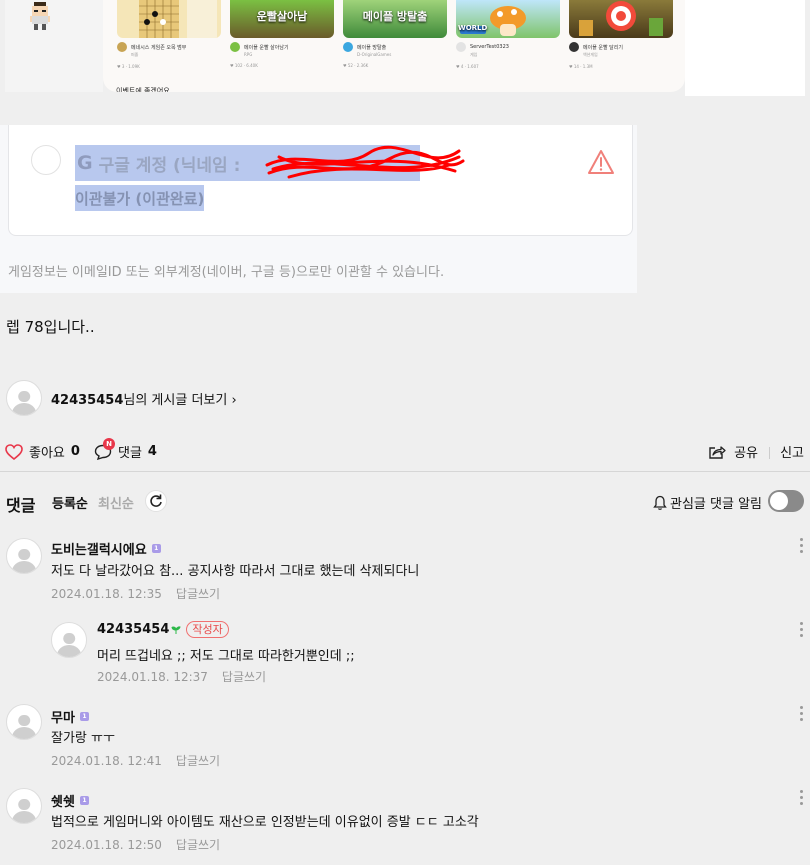 The image size is (810, 865). What do you see at coordinates (707, 502) in the screenshot?
I see `comment-notify-label: 관심글 댓글 알림` at bounding box center [707, 502].